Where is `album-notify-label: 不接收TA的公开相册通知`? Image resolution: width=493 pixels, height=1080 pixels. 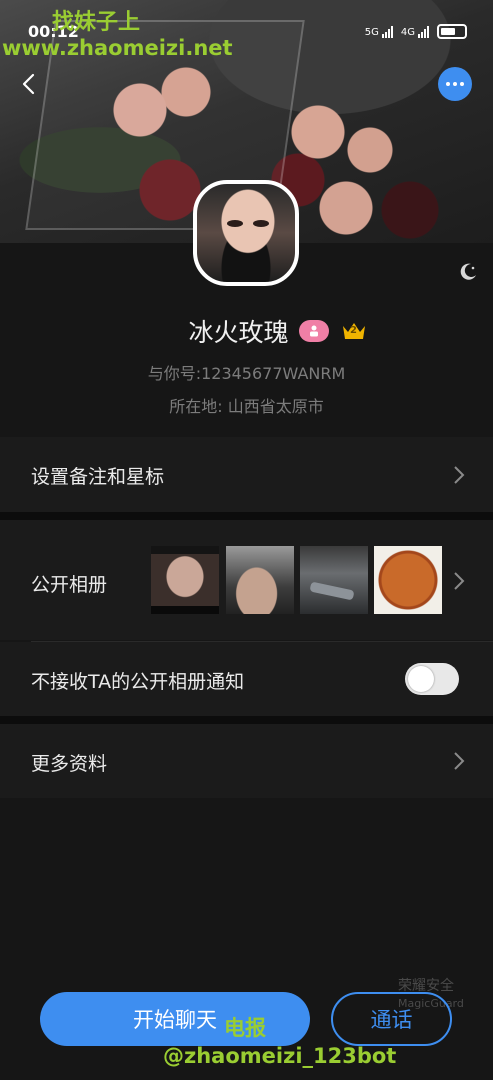 album-notify-label: 不接收TA的公开相册通知 is located at coordinates (138, 682).